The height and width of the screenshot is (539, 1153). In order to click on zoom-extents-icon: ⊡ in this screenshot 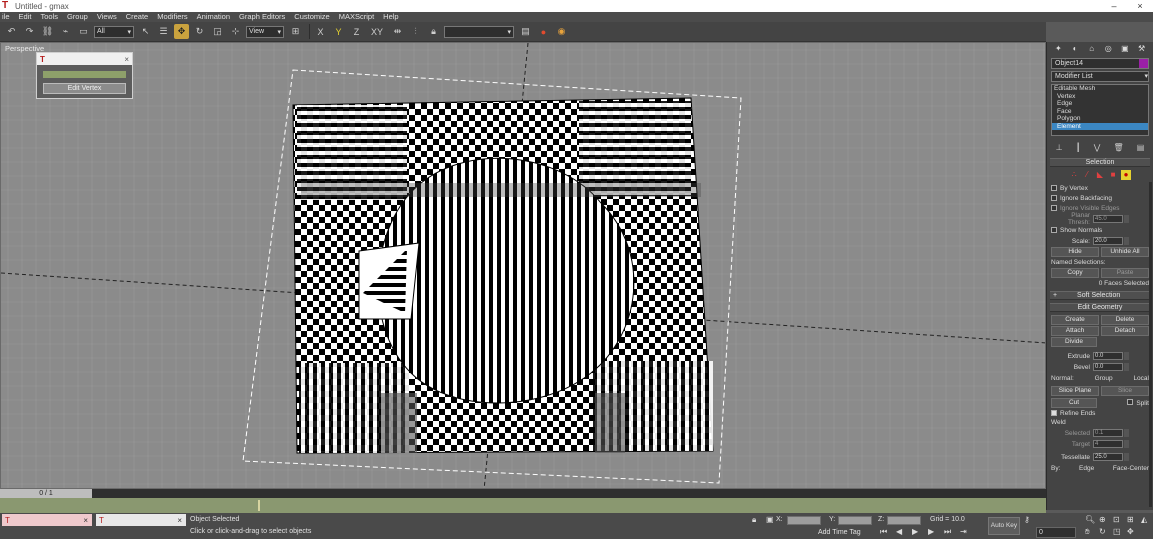, I will do `click(1116, 519)`.